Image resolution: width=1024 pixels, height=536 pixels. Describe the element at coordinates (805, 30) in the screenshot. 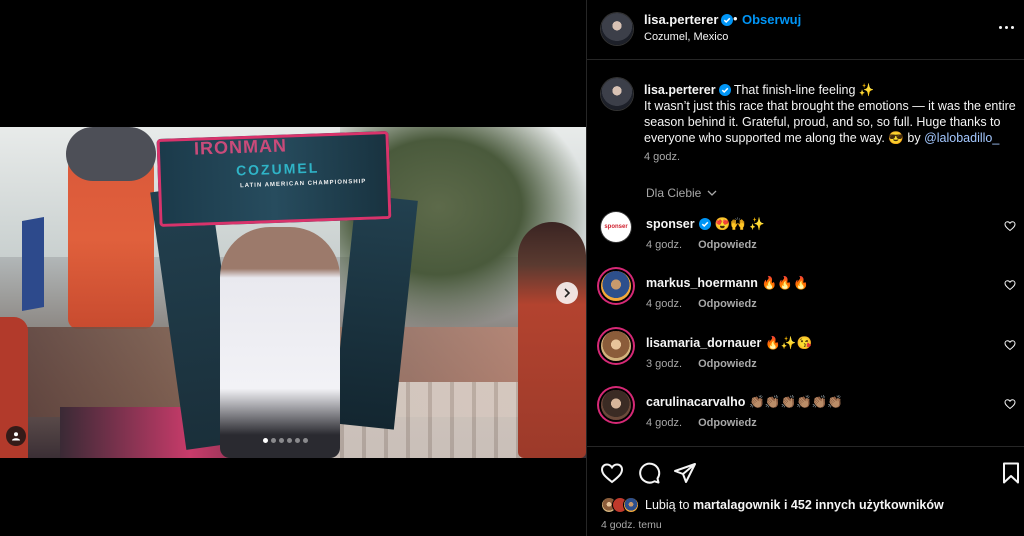

I see `post-header: lisa.perterer • Obserwuj Cozumel, Mexico` at that location.